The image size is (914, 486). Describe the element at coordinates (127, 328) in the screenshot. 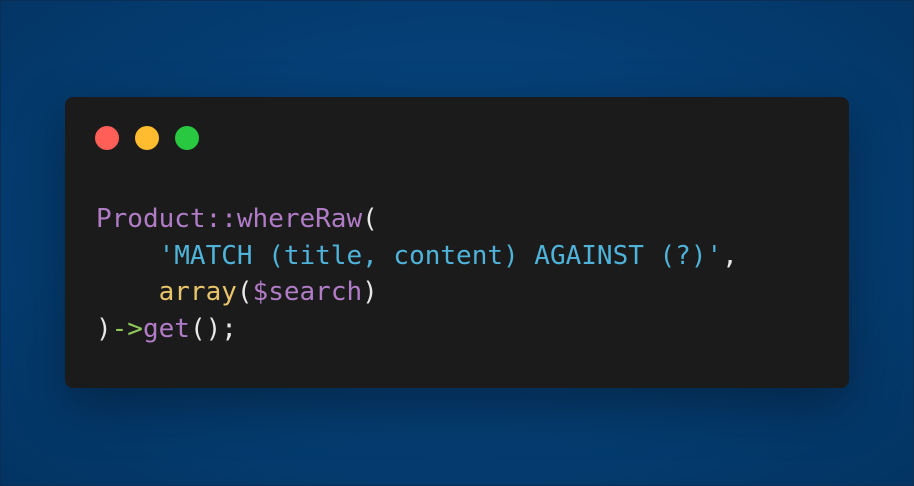

I see `arrow-operator: ->` at that location.